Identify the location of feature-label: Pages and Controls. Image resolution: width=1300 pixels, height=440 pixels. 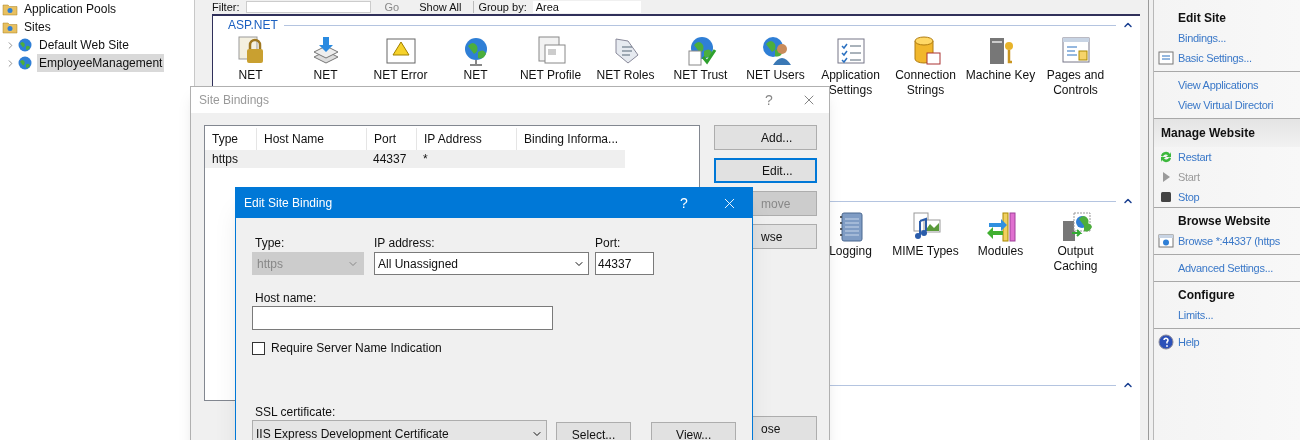
(1075, 83).